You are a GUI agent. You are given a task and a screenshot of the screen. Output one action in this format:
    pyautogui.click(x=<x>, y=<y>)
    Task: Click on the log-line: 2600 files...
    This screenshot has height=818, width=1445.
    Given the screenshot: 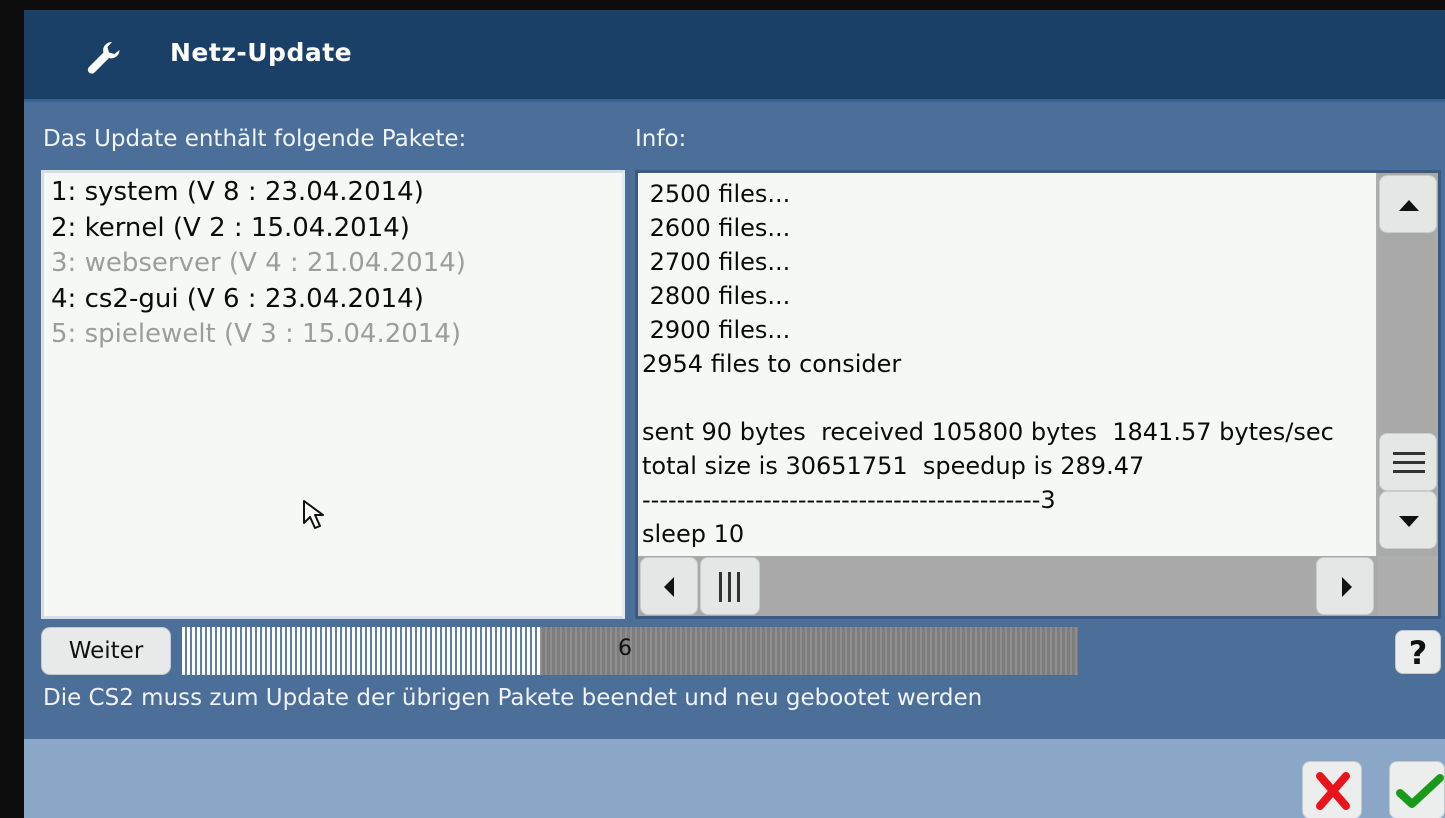 What is the action you would take?
    pyautogui.click(x=716, y=228)
    